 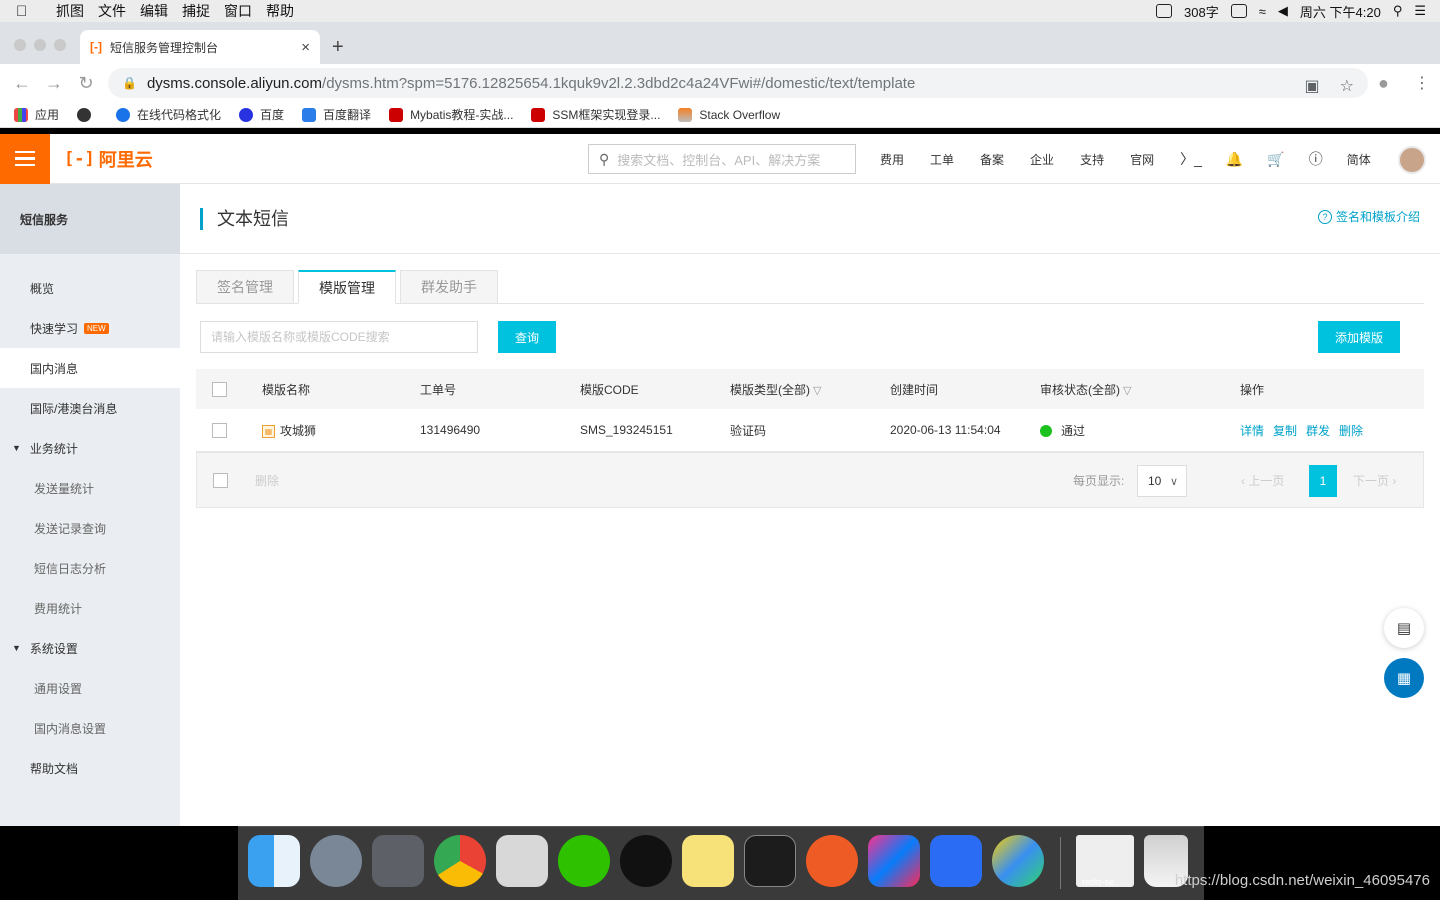 I want to click on notes-icon, so click(x=708, y=861).